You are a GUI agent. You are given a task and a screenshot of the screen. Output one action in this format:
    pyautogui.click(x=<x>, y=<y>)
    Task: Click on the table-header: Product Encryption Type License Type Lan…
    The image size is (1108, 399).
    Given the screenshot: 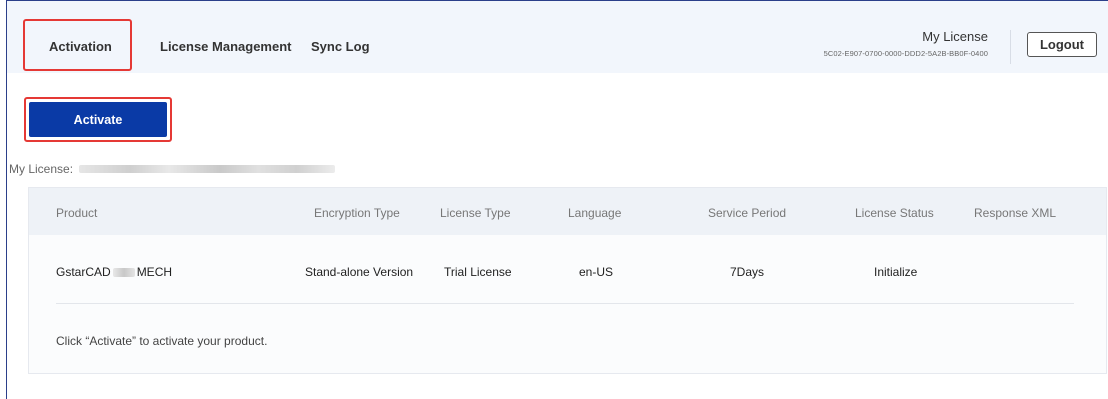 What is the action you would take?
    pyautogui.click(x=567, y=211)
    